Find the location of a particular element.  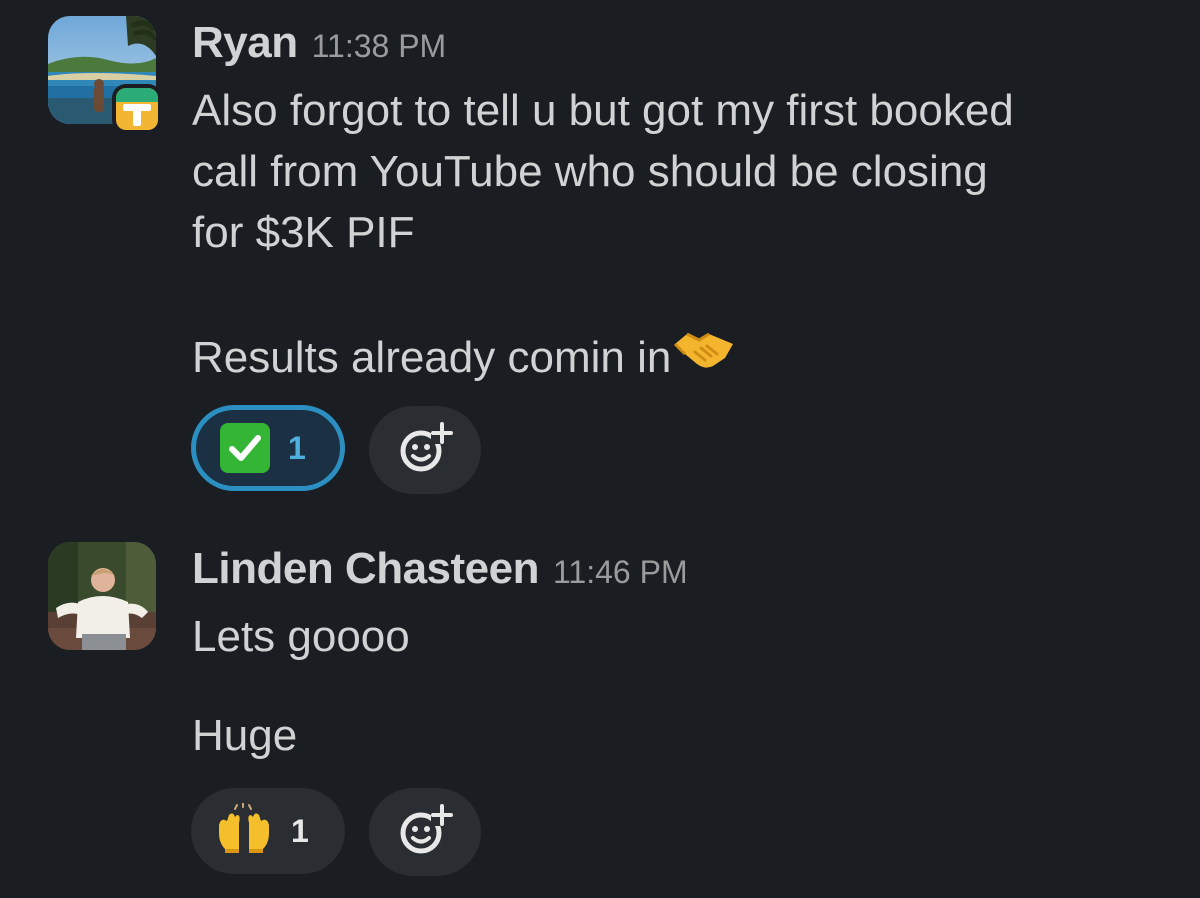

message-text-line: for $3K PIF is located at coordinates (303, 232).